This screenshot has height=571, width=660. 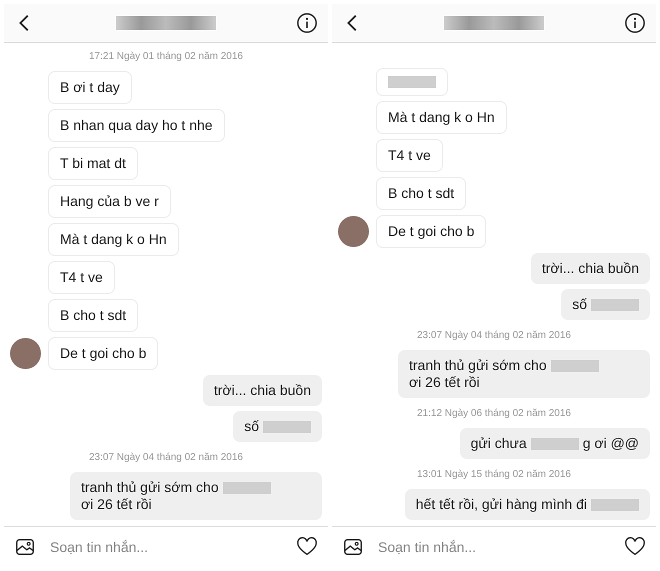 What do you see at coordinates (494, 414) in the screenshot?
I see `timestamp: 21:12 Ngày 06 tháng 02 năm 2016` at bounding box center [494, 414].